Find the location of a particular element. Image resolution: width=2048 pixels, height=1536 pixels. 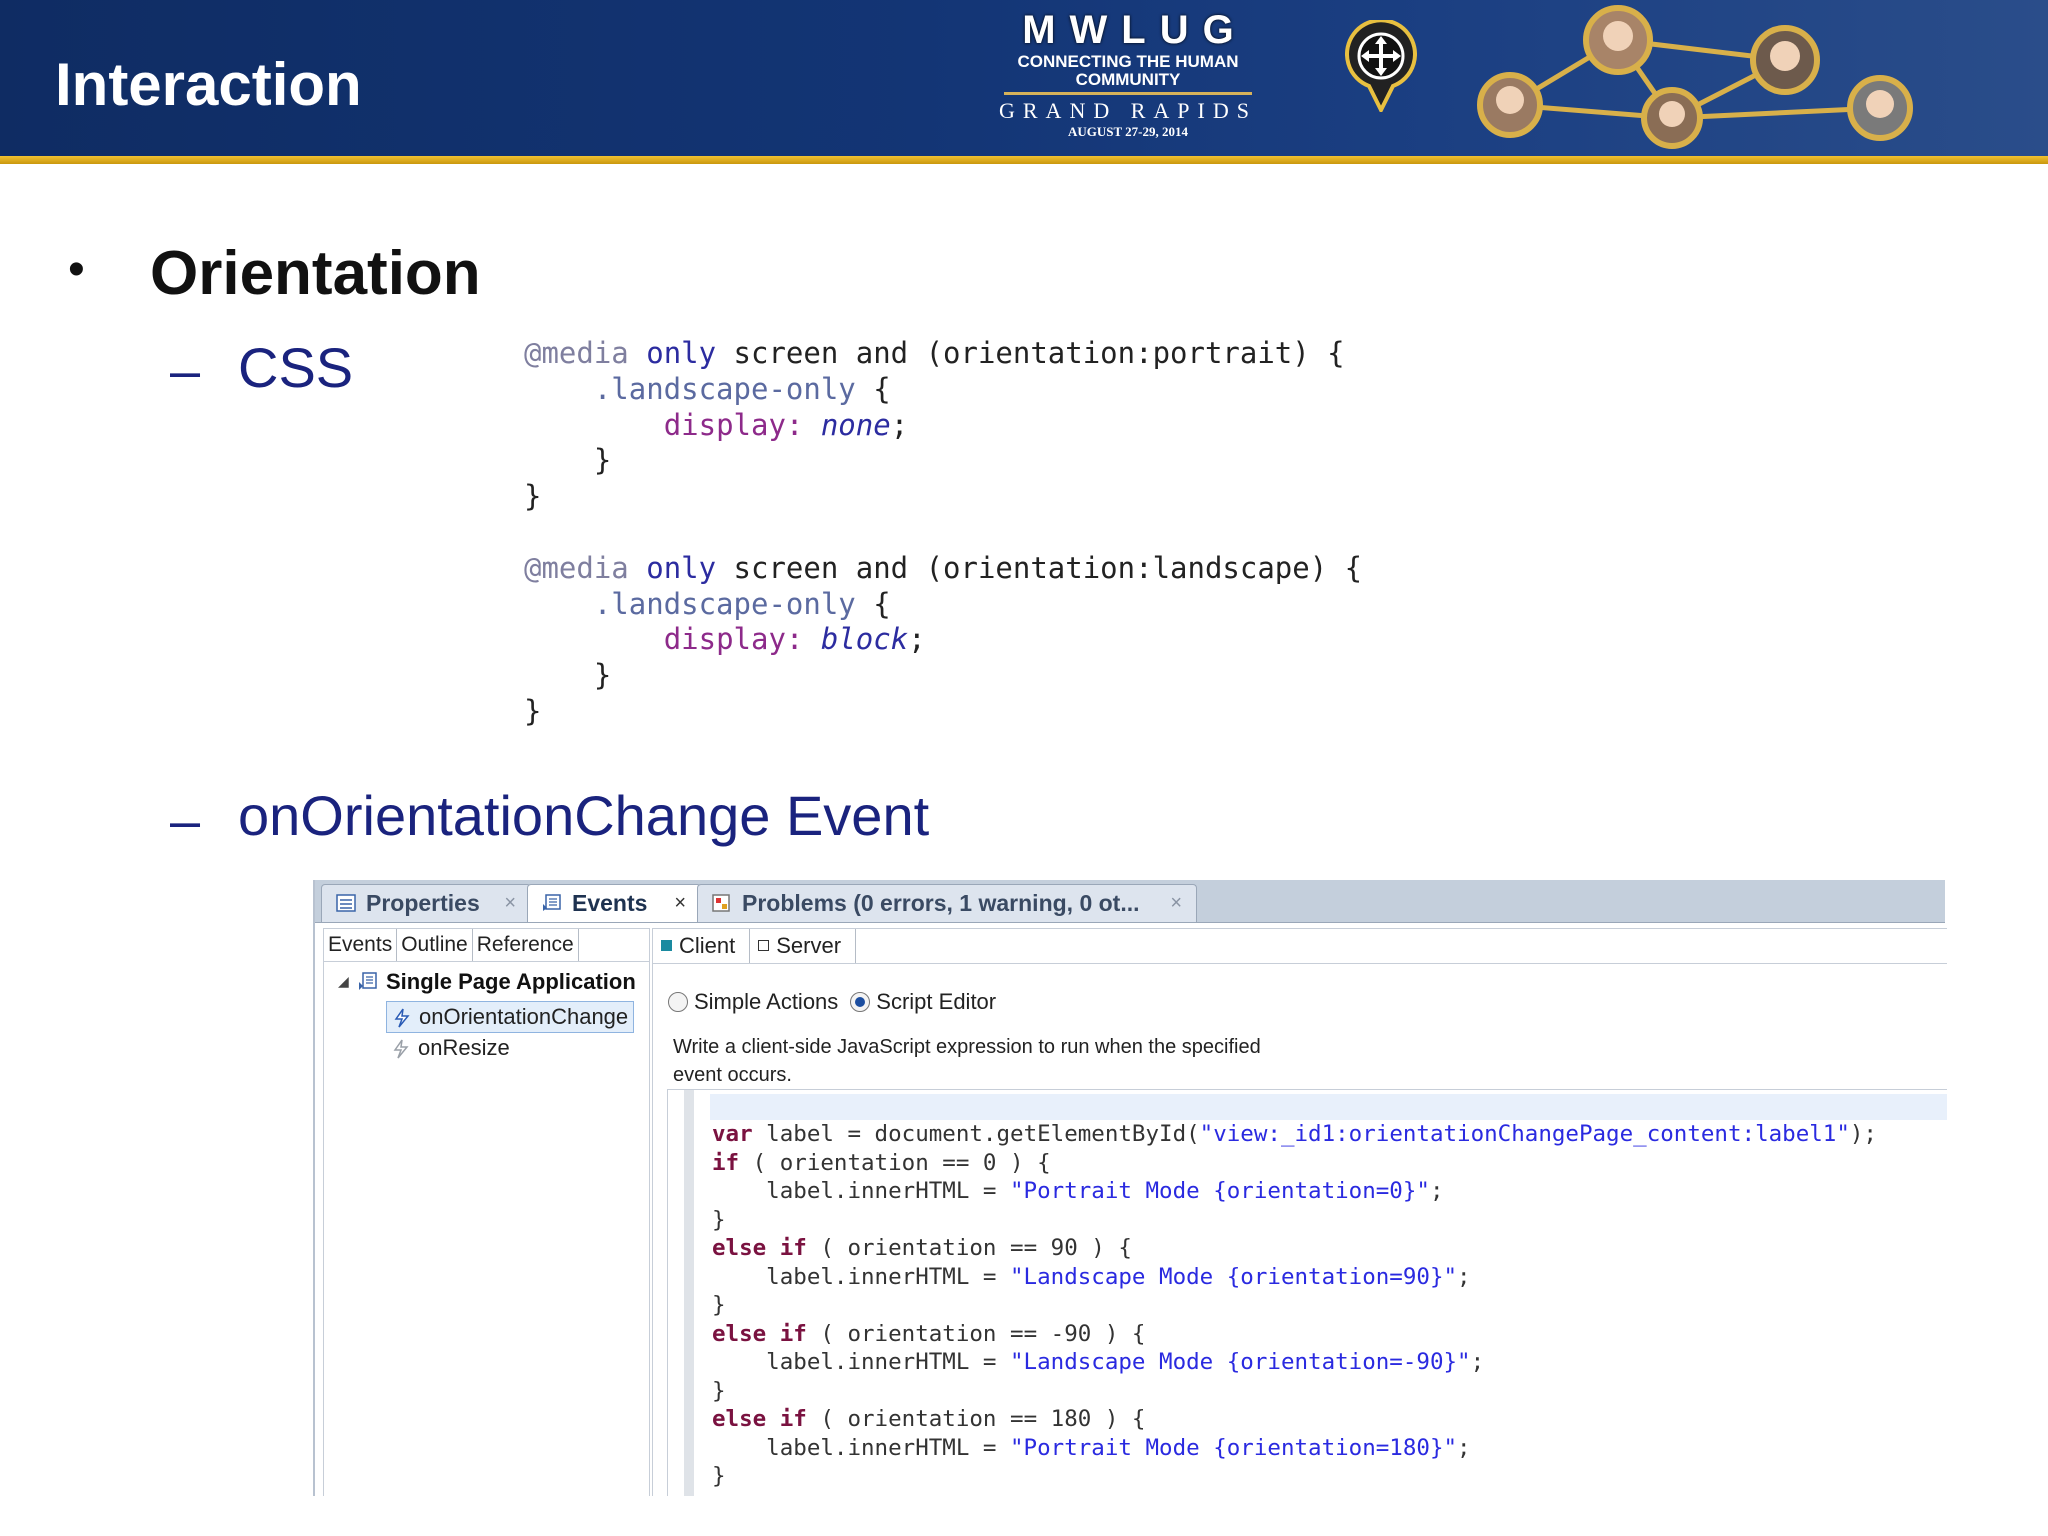

radio-label: Simple Actions is located at coordinates (766, 1001).